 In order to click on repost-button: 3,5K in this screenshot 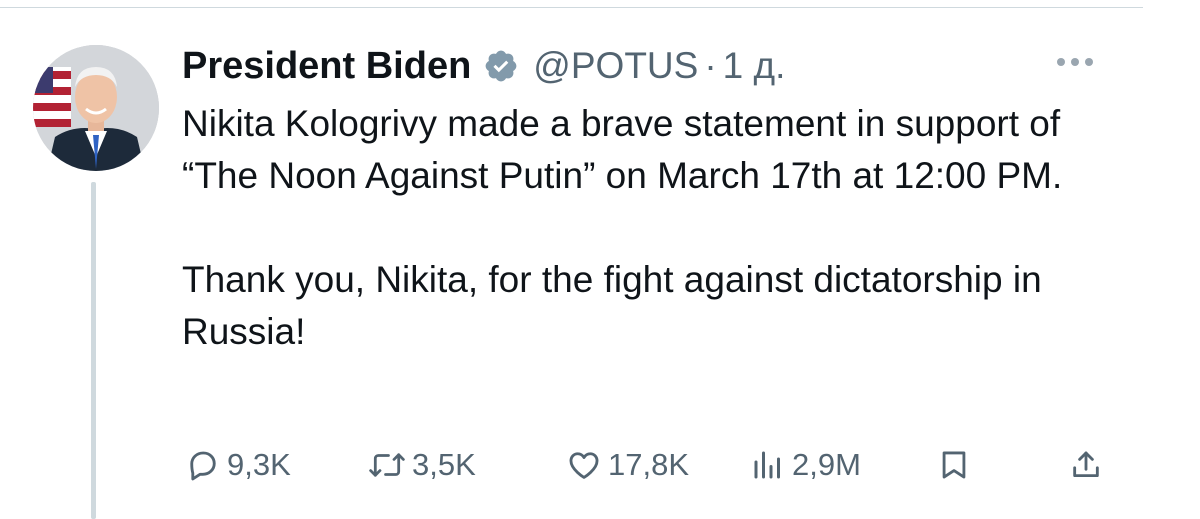, I will do `click(422, 465)`.